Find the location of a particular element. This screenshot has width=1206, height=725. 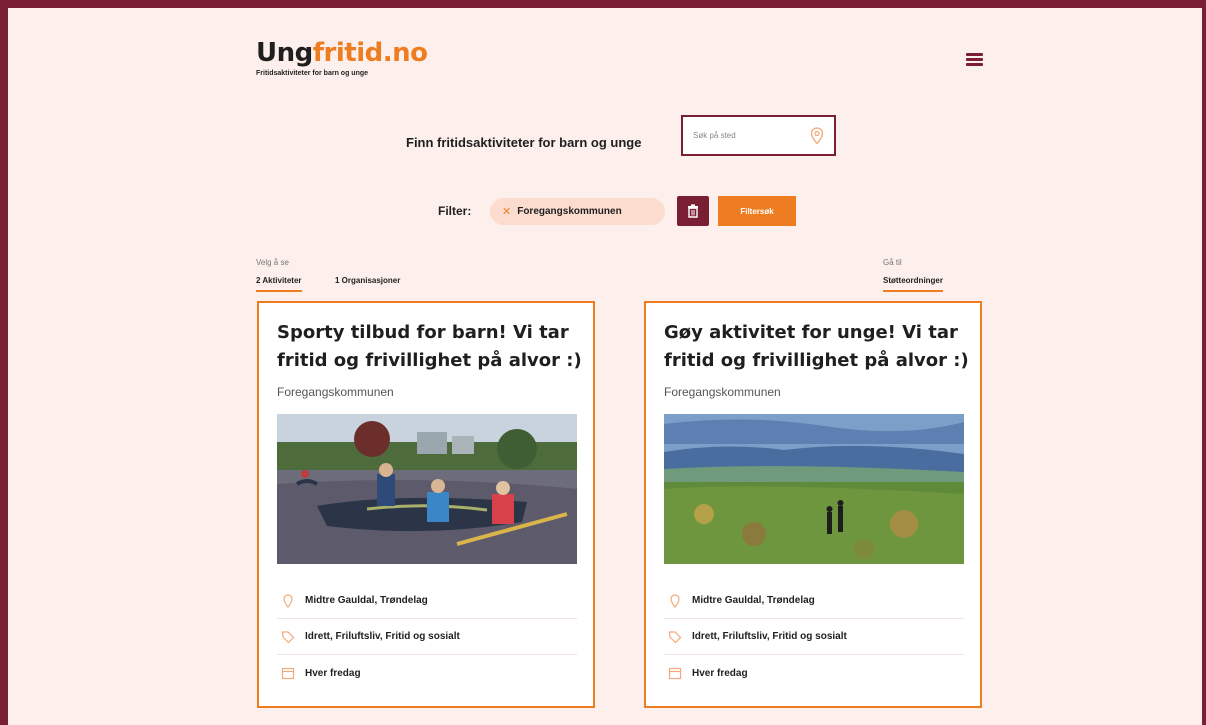

map-pin-icon is located at coordinates (817, 136).